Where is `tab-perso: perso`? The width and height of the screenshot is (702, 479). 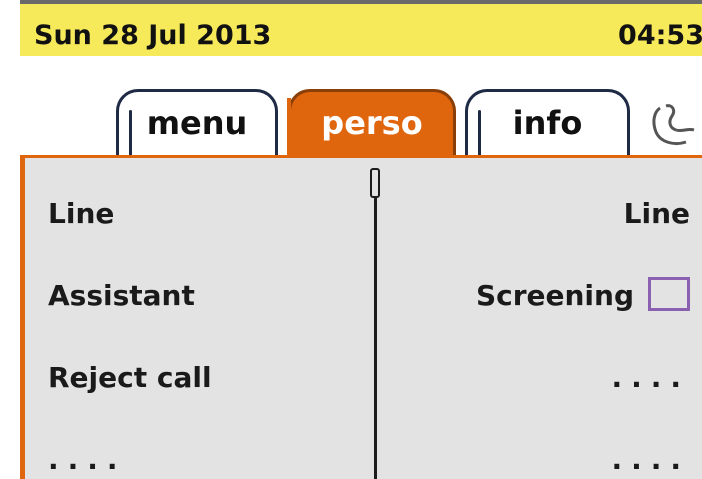 tab-perso: perso is located at coordinates (371, 125).